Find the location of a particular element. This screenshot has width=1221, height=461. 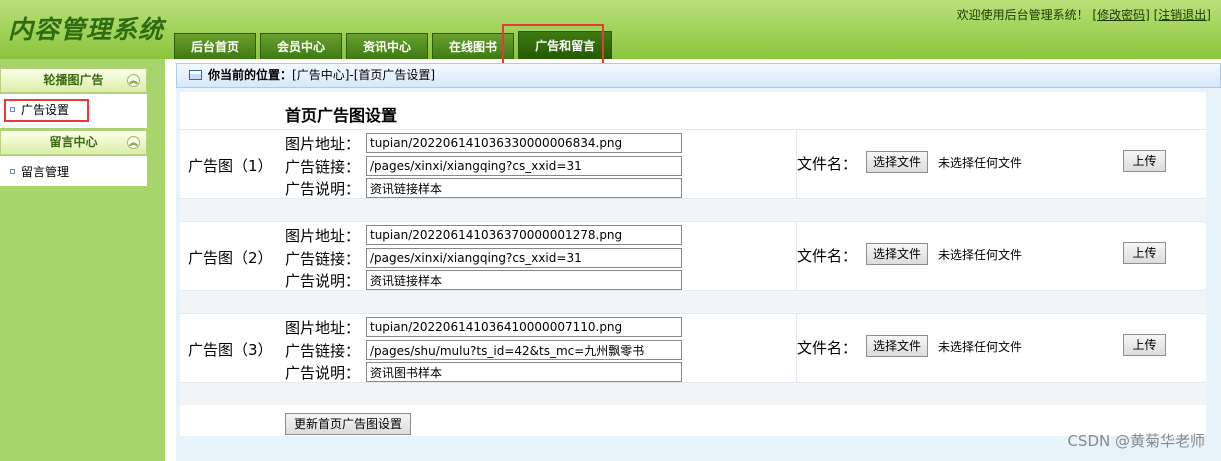

breadcrumb: 你当前的位置：[广告中心]-[首页广告设置] is located at coordinates (698, 75).